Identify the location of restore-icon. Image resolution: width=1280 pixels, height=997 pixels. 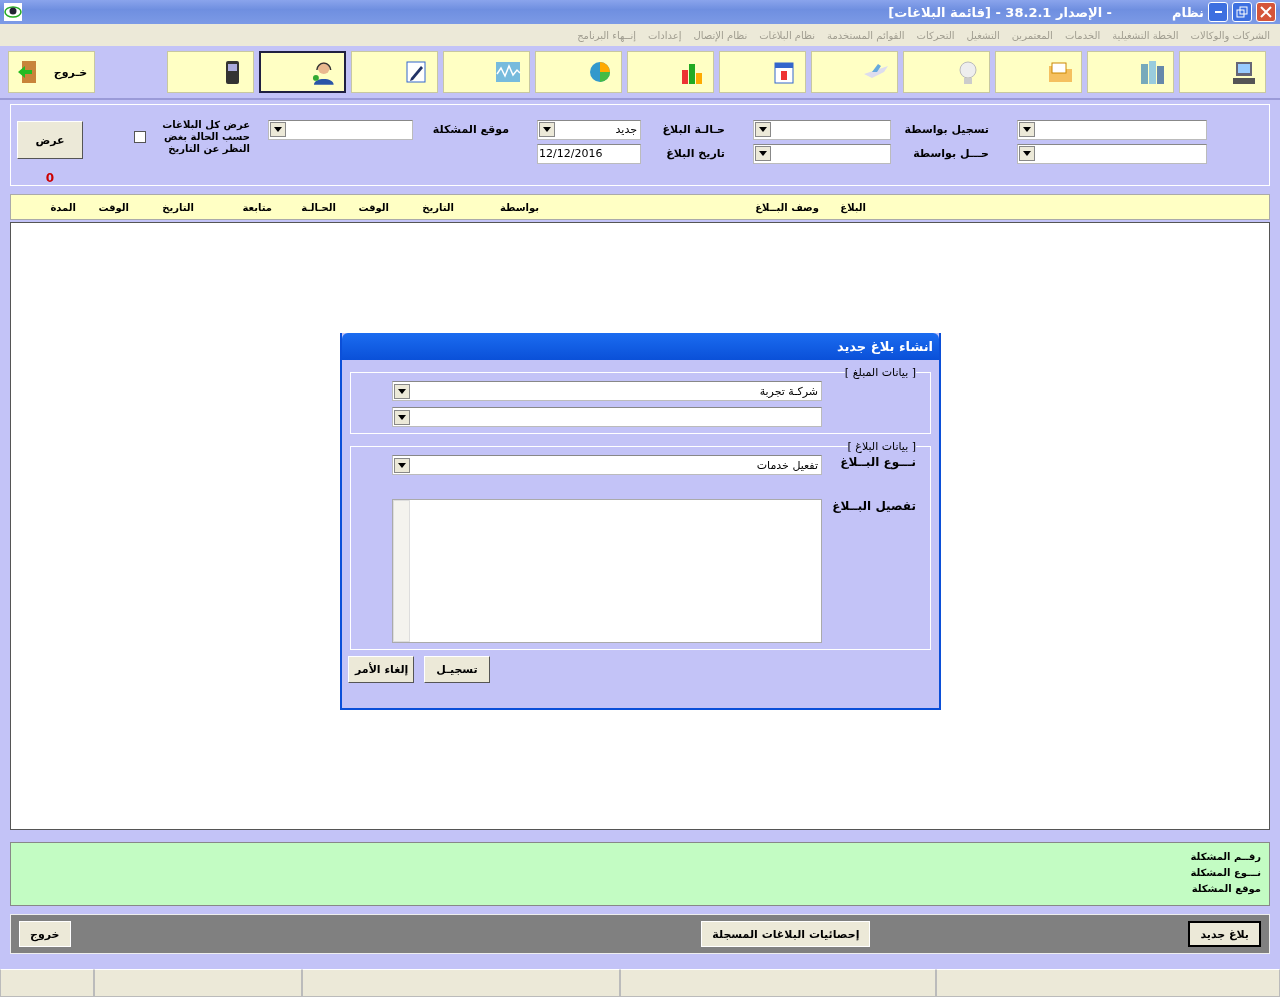
(1242, 12).